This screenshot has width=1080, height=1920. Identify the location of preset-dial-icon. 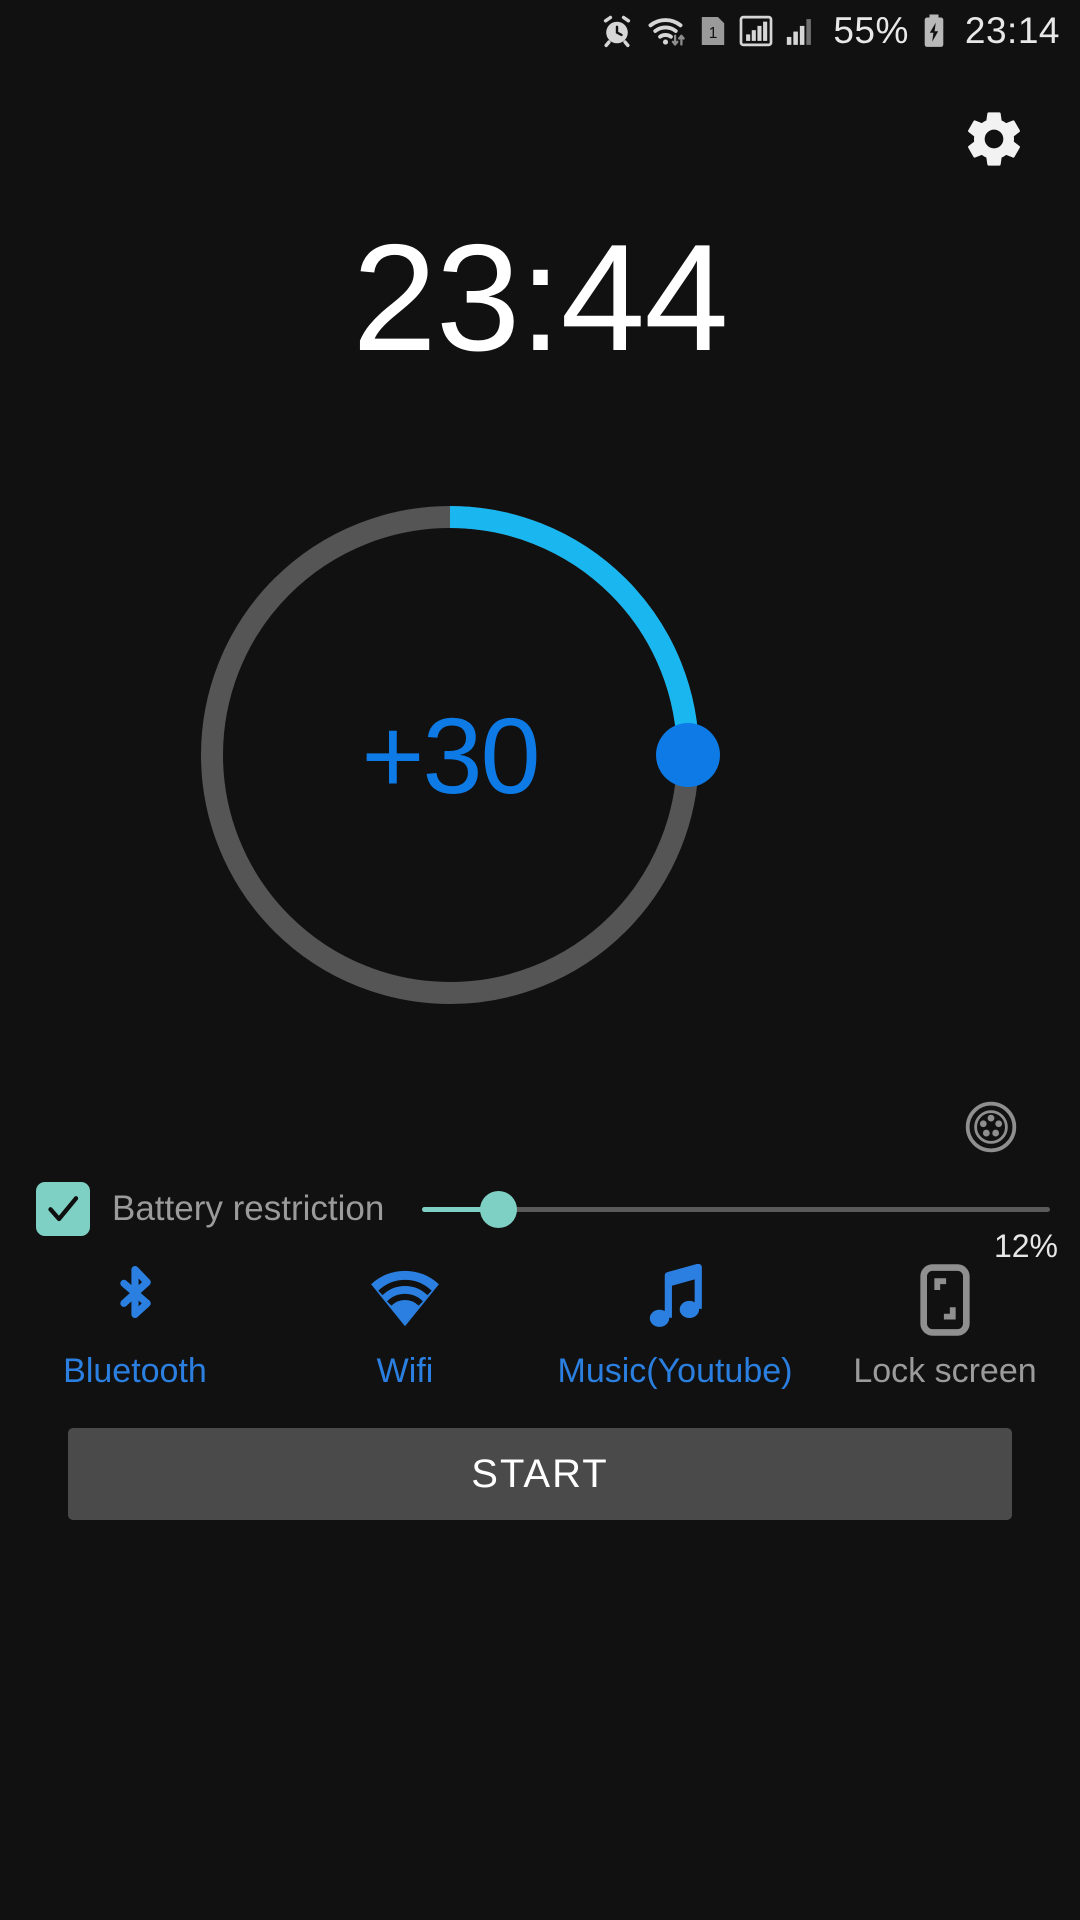
(991, 1129).